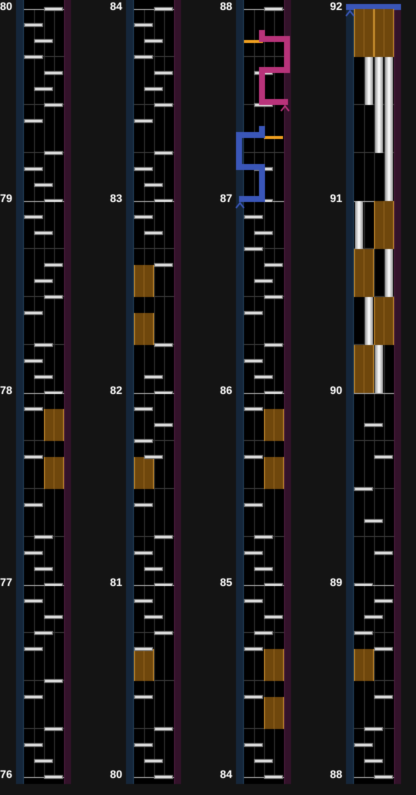 The image size is (416, 795). Describe the element at coordinates (7, 199) in the screenshot. I see `measure-number: 79` at that location.